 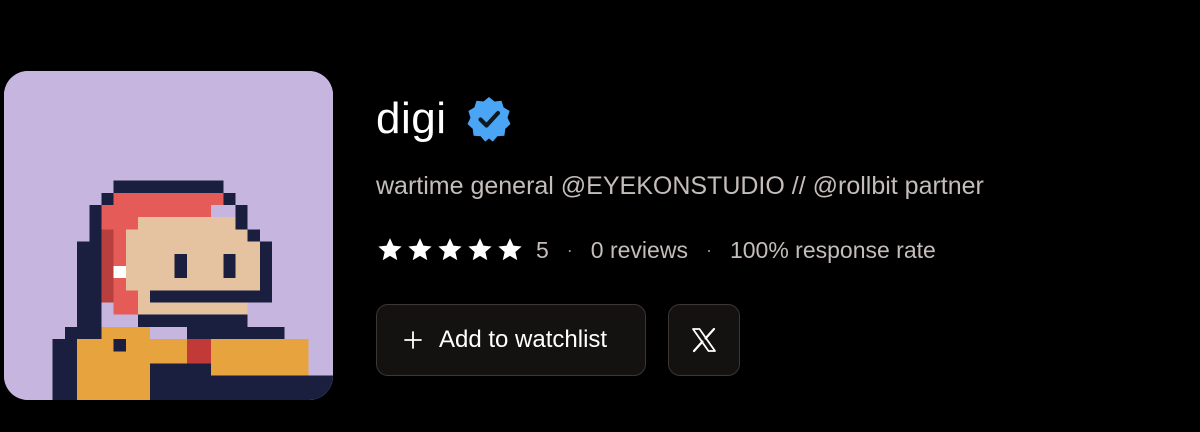 I want to click on profile-name: digi, so click(x=411, y=118).